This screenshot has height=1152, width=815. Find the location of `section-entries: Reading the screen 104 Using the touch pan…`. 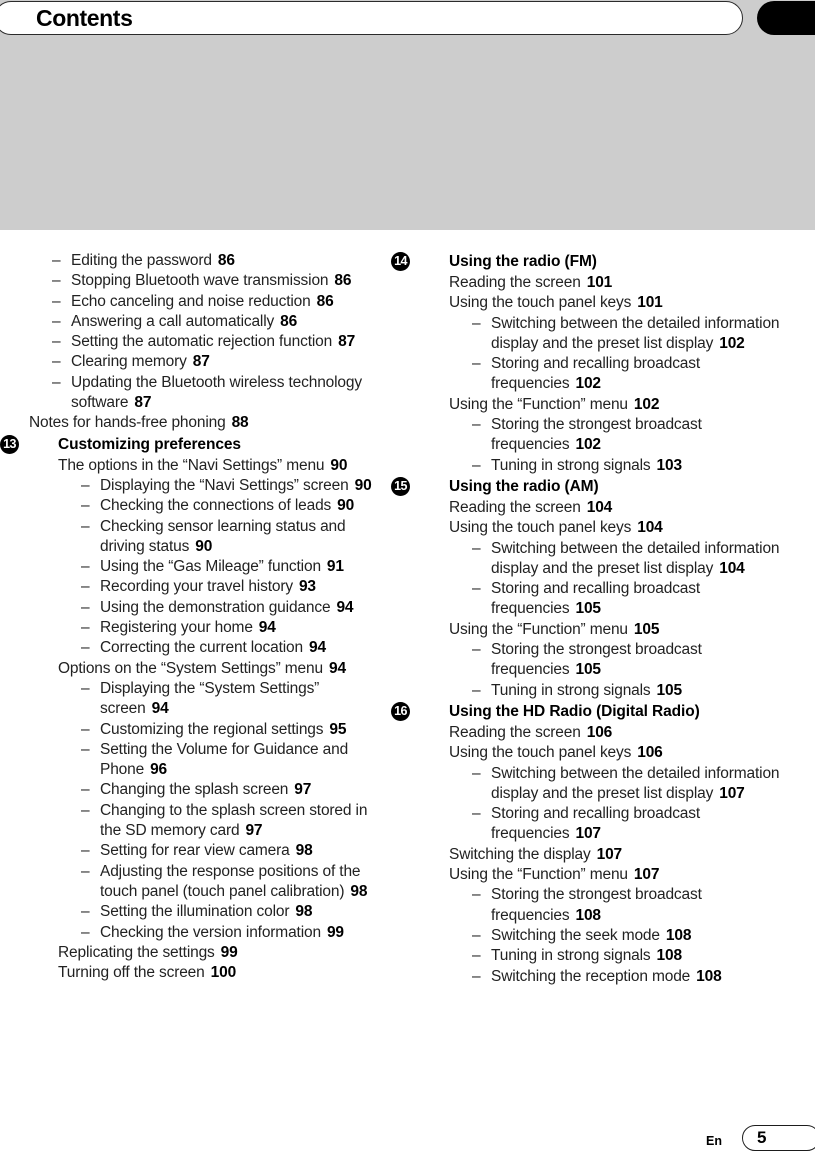

section-entries: Reading the screen 104 Using the touch pan… is located at coordinates (612, 599).